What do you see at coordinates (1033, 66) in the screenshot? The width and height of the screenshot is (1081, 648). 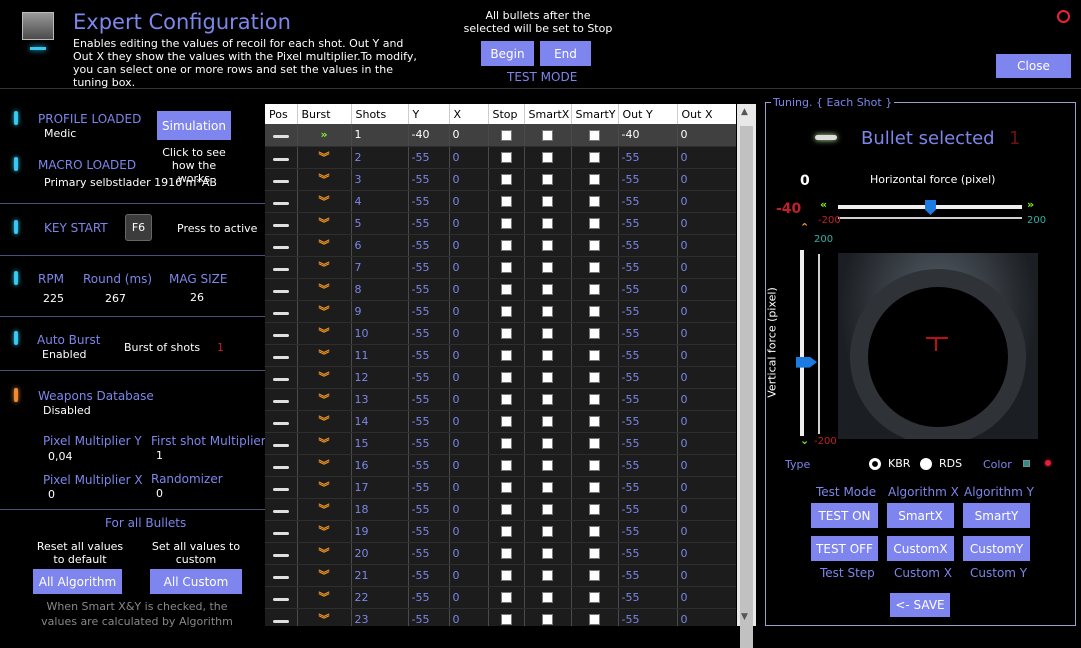 I see `close-button: Close` at bounding box center [1033, 66].